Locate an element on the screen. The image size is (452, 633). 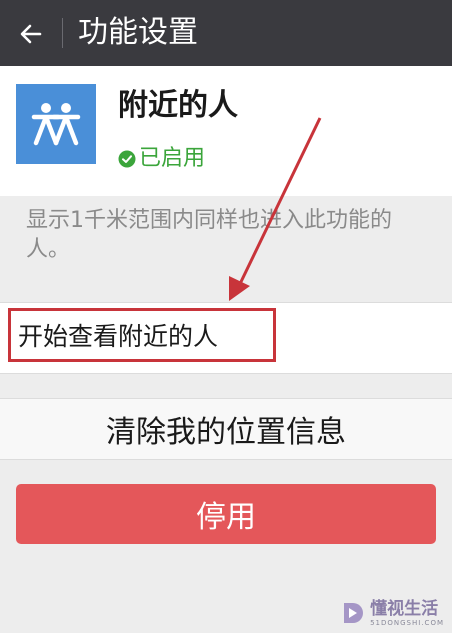
page-title: 功能设置 is located at coordinates (138, 32).